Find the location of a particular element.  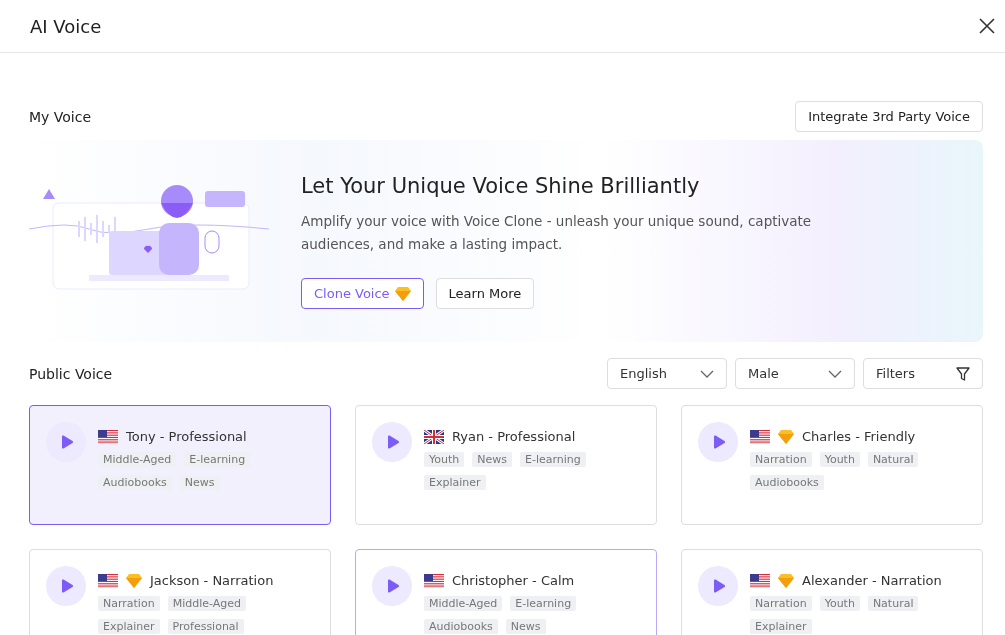

voice-card: Tony - Professional Middle-Aged E-learning Audiobooks News is located at coordinates (180, 465).